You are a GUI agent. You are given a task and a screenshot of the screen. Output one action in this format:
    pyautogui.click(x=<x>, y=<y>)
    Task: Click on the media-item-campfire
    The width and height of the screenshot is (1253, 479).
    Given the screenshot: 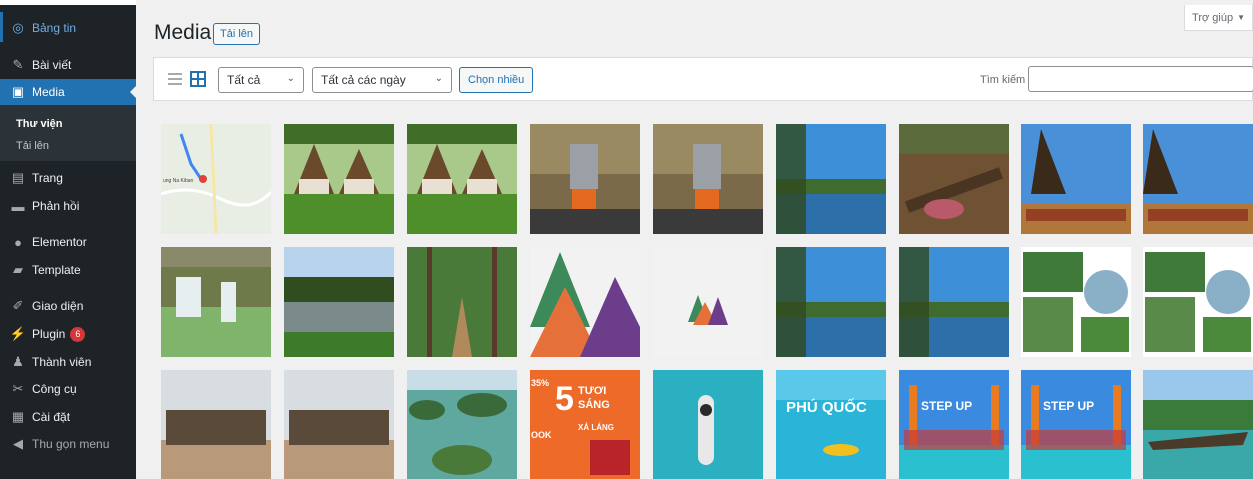 What is the action you would take?
    pyautogui.click(x=954, y=179)
    